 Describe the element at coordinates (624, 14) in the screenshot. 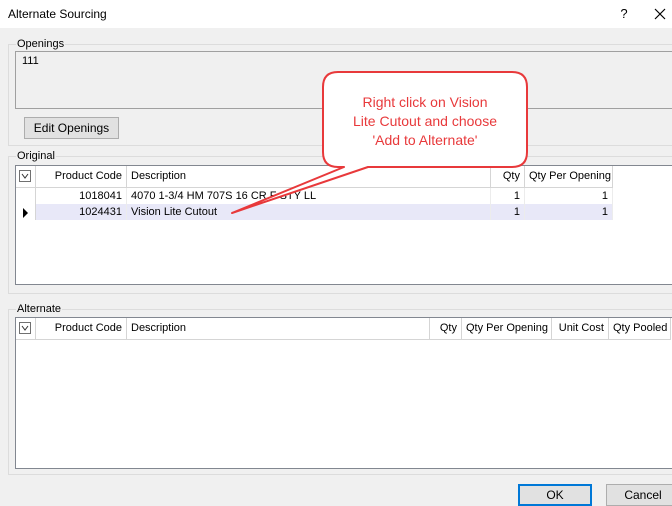

I see `help-button: ?` at that location.